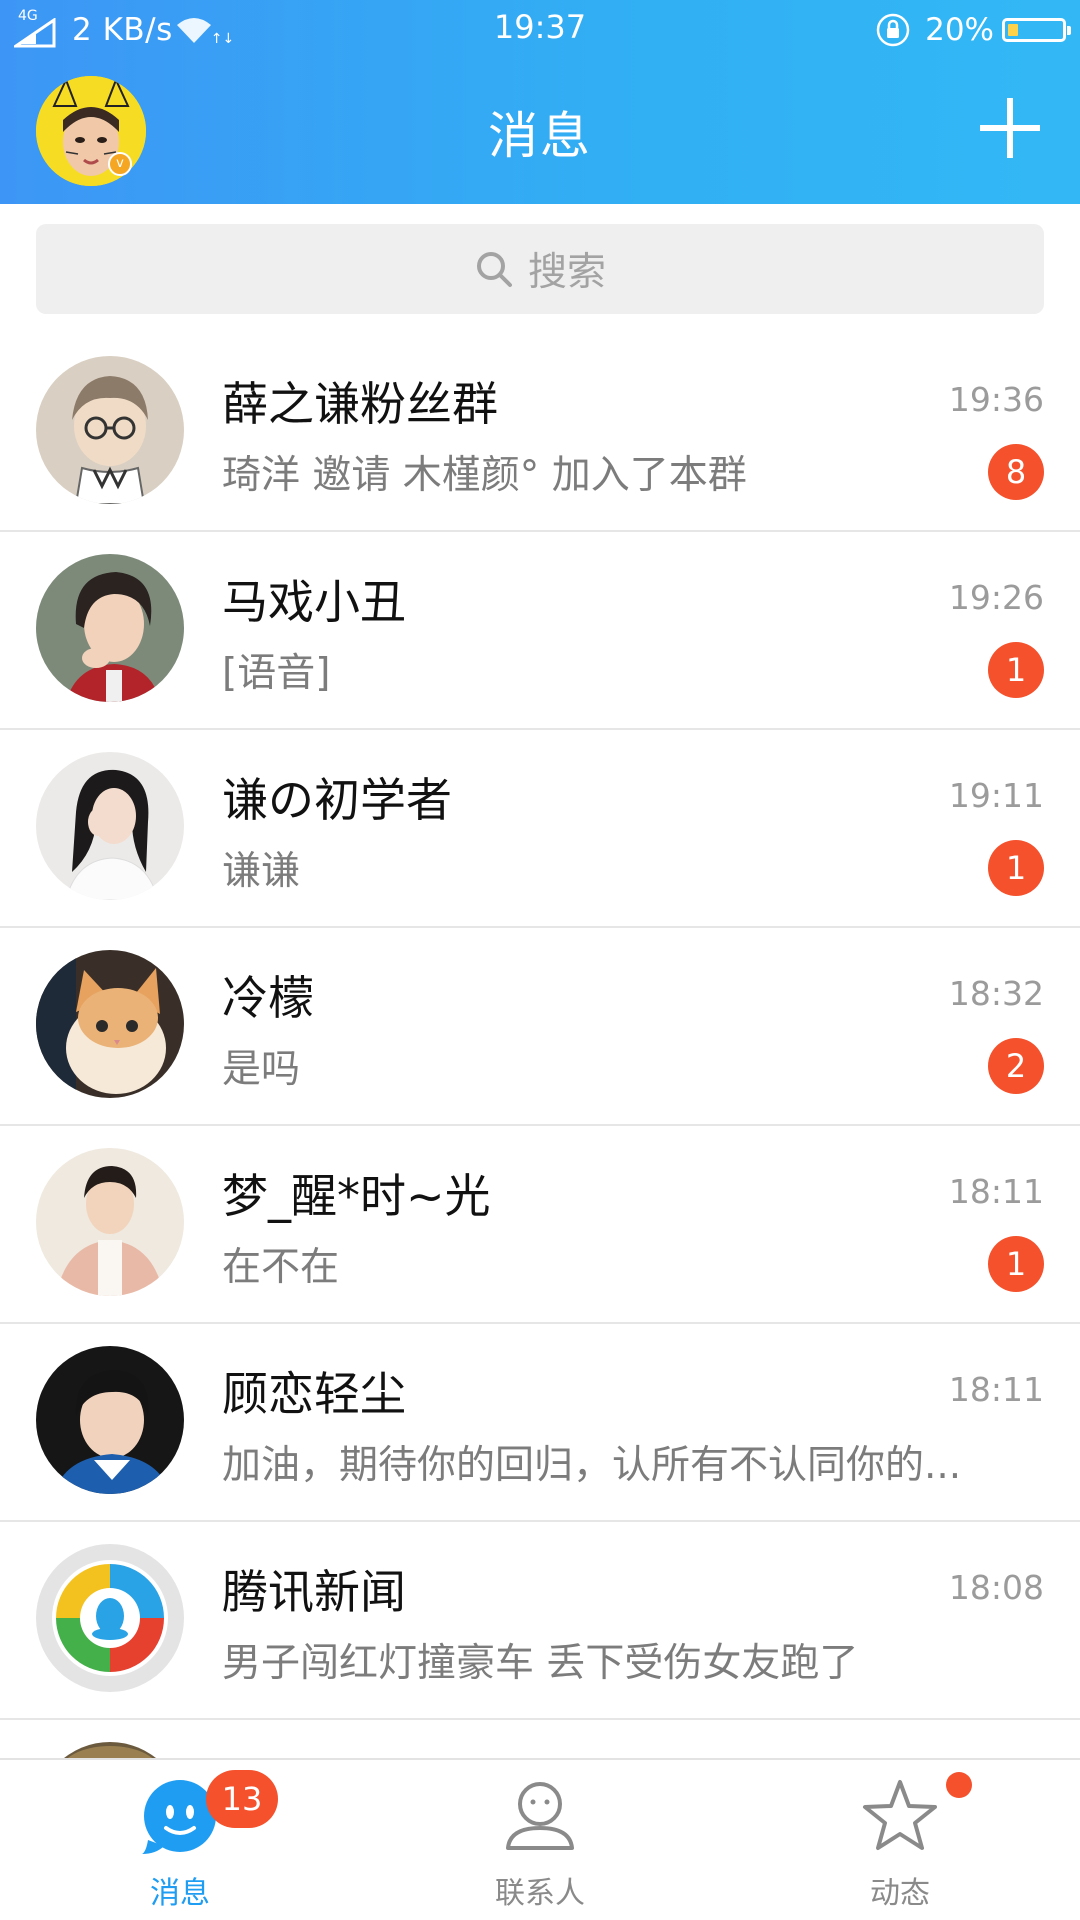 Image resolution: width=1080 pixels, height=1920 pixels. What do you see at coordinates (566, 272) in the screenshot?
I see `search-placeholder: 搜索` at bounding box center [566, 272].